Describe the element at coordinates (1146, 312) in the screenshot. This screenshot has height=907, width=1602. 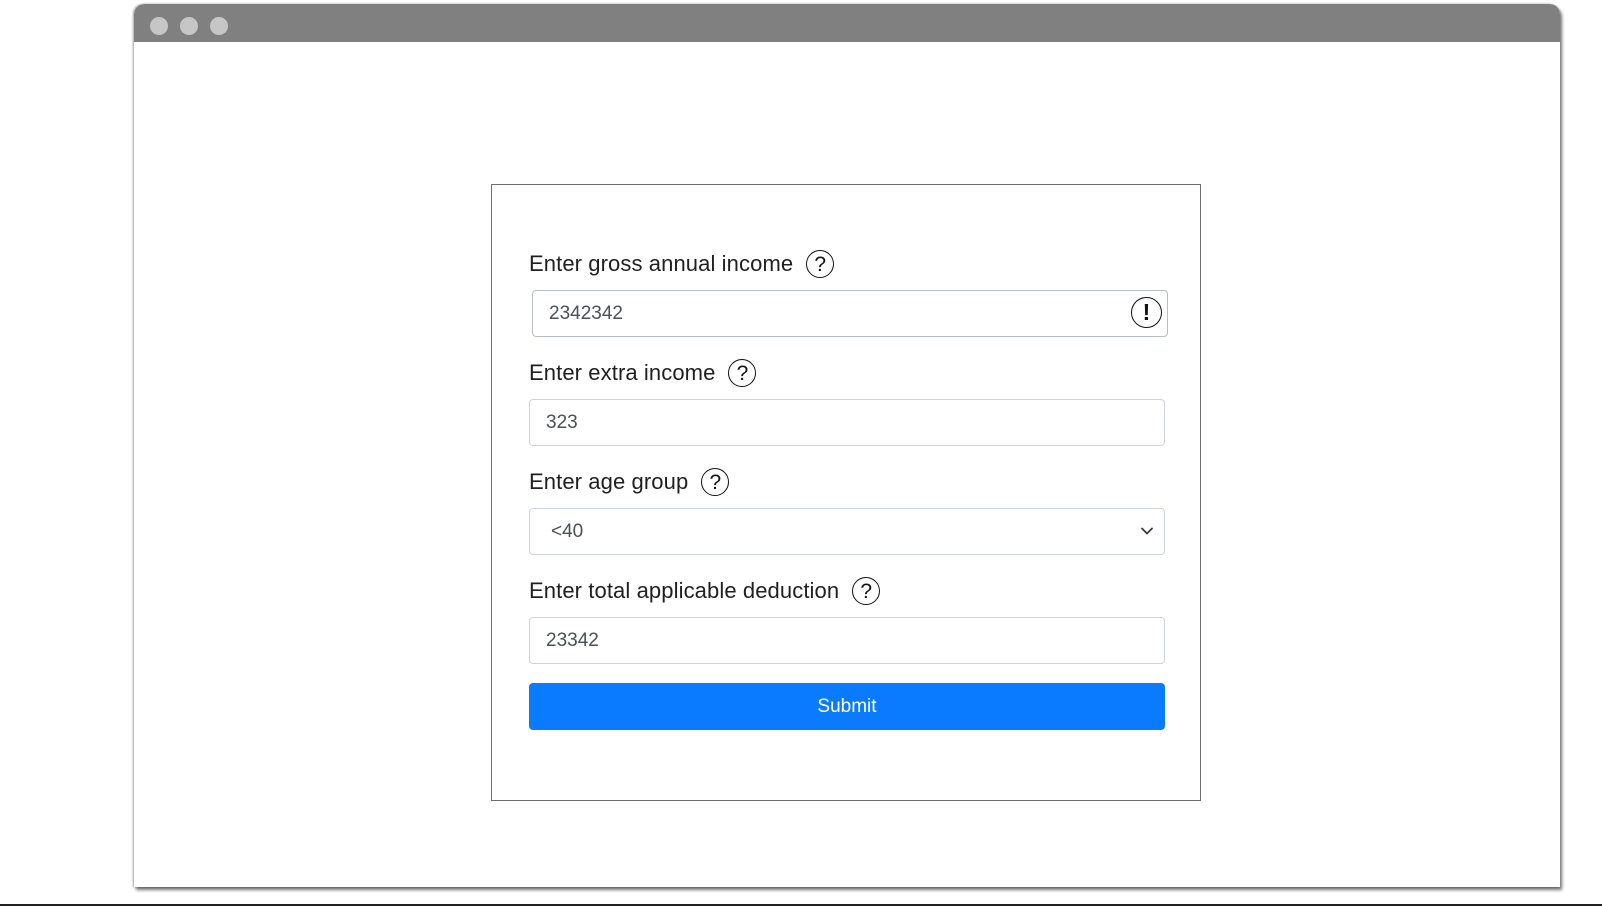
I see `error-exclamation-icon: !` at that location.